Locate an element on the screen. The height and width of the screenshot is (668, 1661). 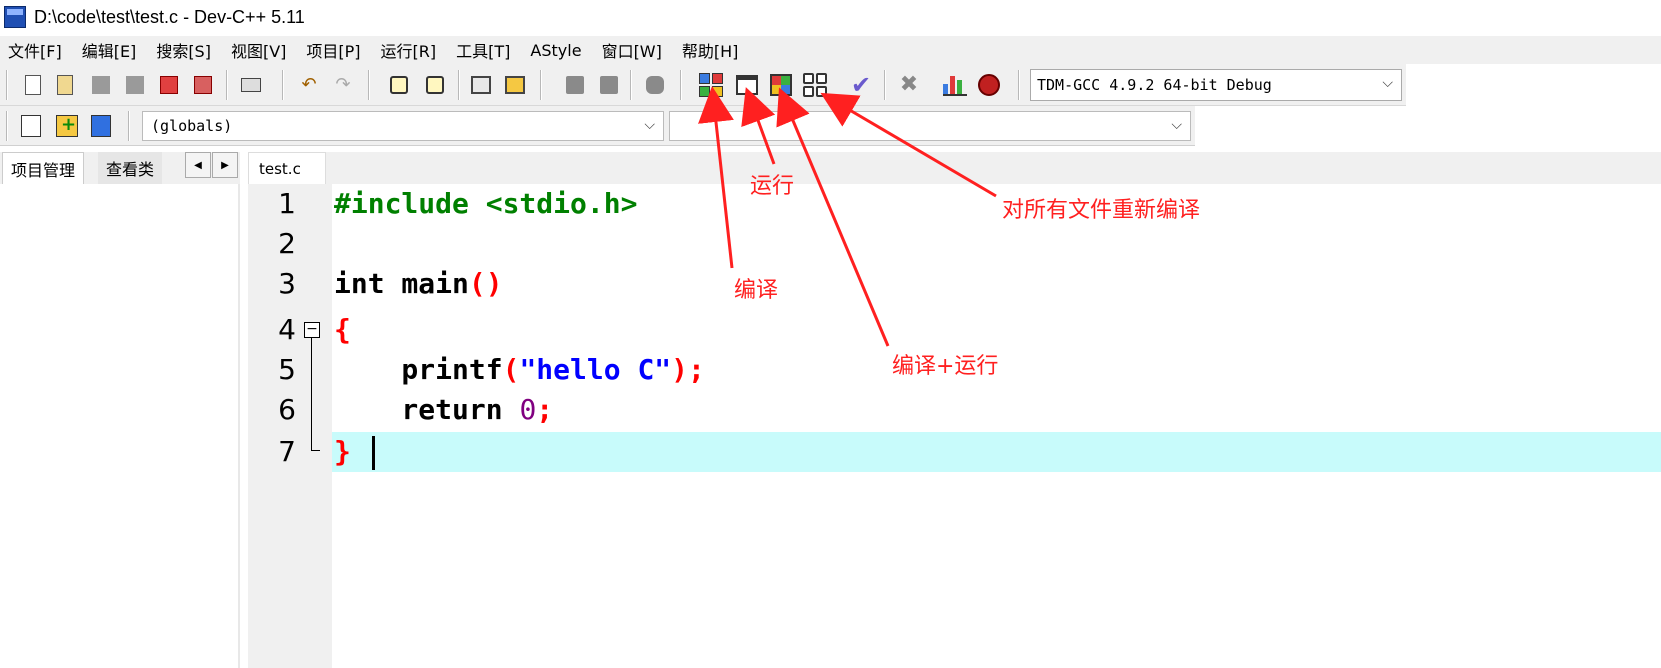
file-tab-test-c: test.c is located at coordinates (287, 168).